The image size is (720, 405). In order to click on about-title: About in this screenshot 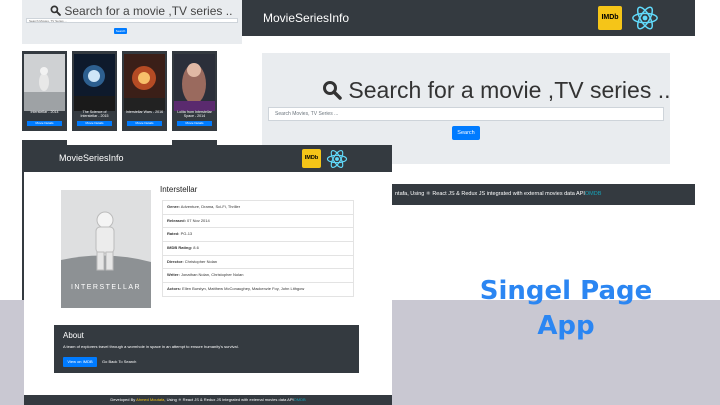, I will do `click(73, 335)`.